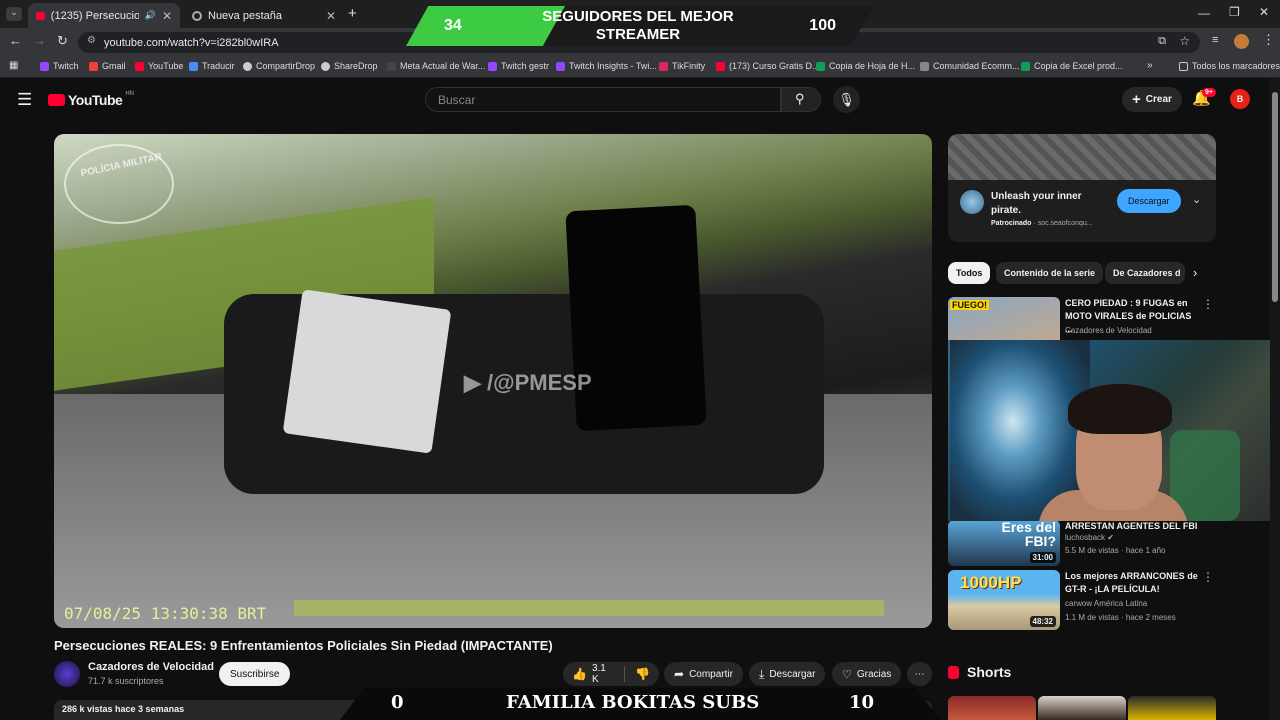 This screenshot has height=720, width=1280. Describe the element at coordinates (1241, 41) in the screenshot. I see `profile-avatar` at that location.